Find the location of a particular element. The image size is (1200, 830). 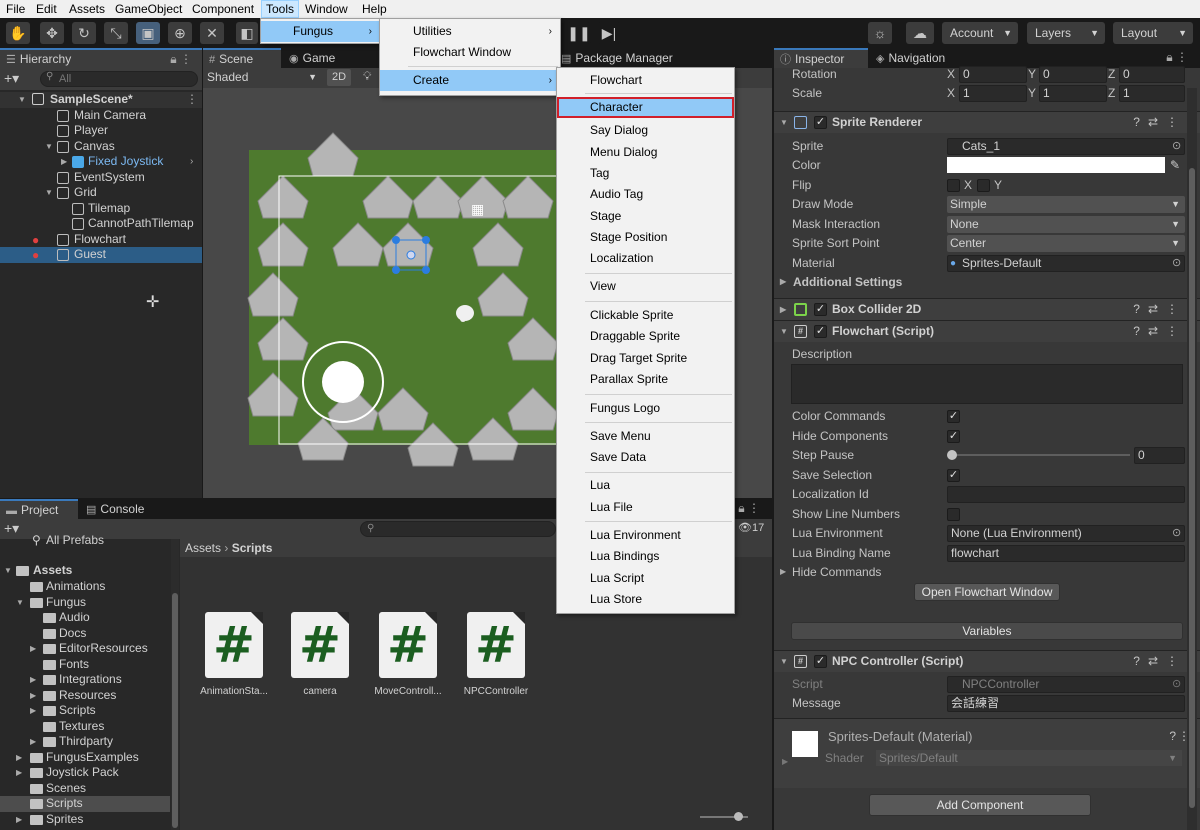

favorite-item: ⚲ All Prefabs is located at coordinates (85, 541).